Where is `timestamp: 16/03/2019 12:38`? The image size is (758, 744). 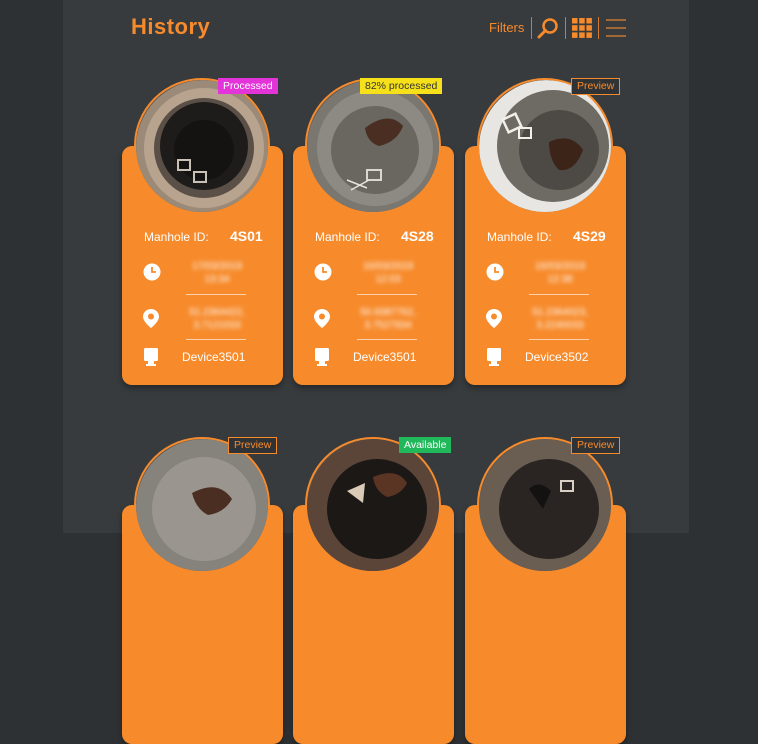 timestamp: 16/03/2019 12:38 is located at coordinates (560, 273).